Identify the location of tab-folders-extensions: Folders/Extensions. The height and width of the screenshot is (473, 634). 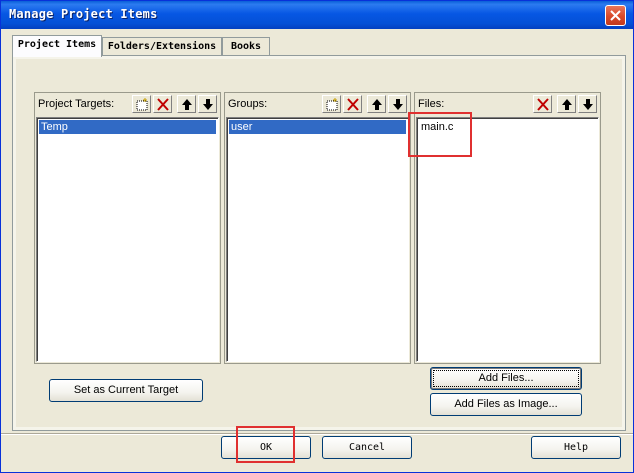
(162, 47).